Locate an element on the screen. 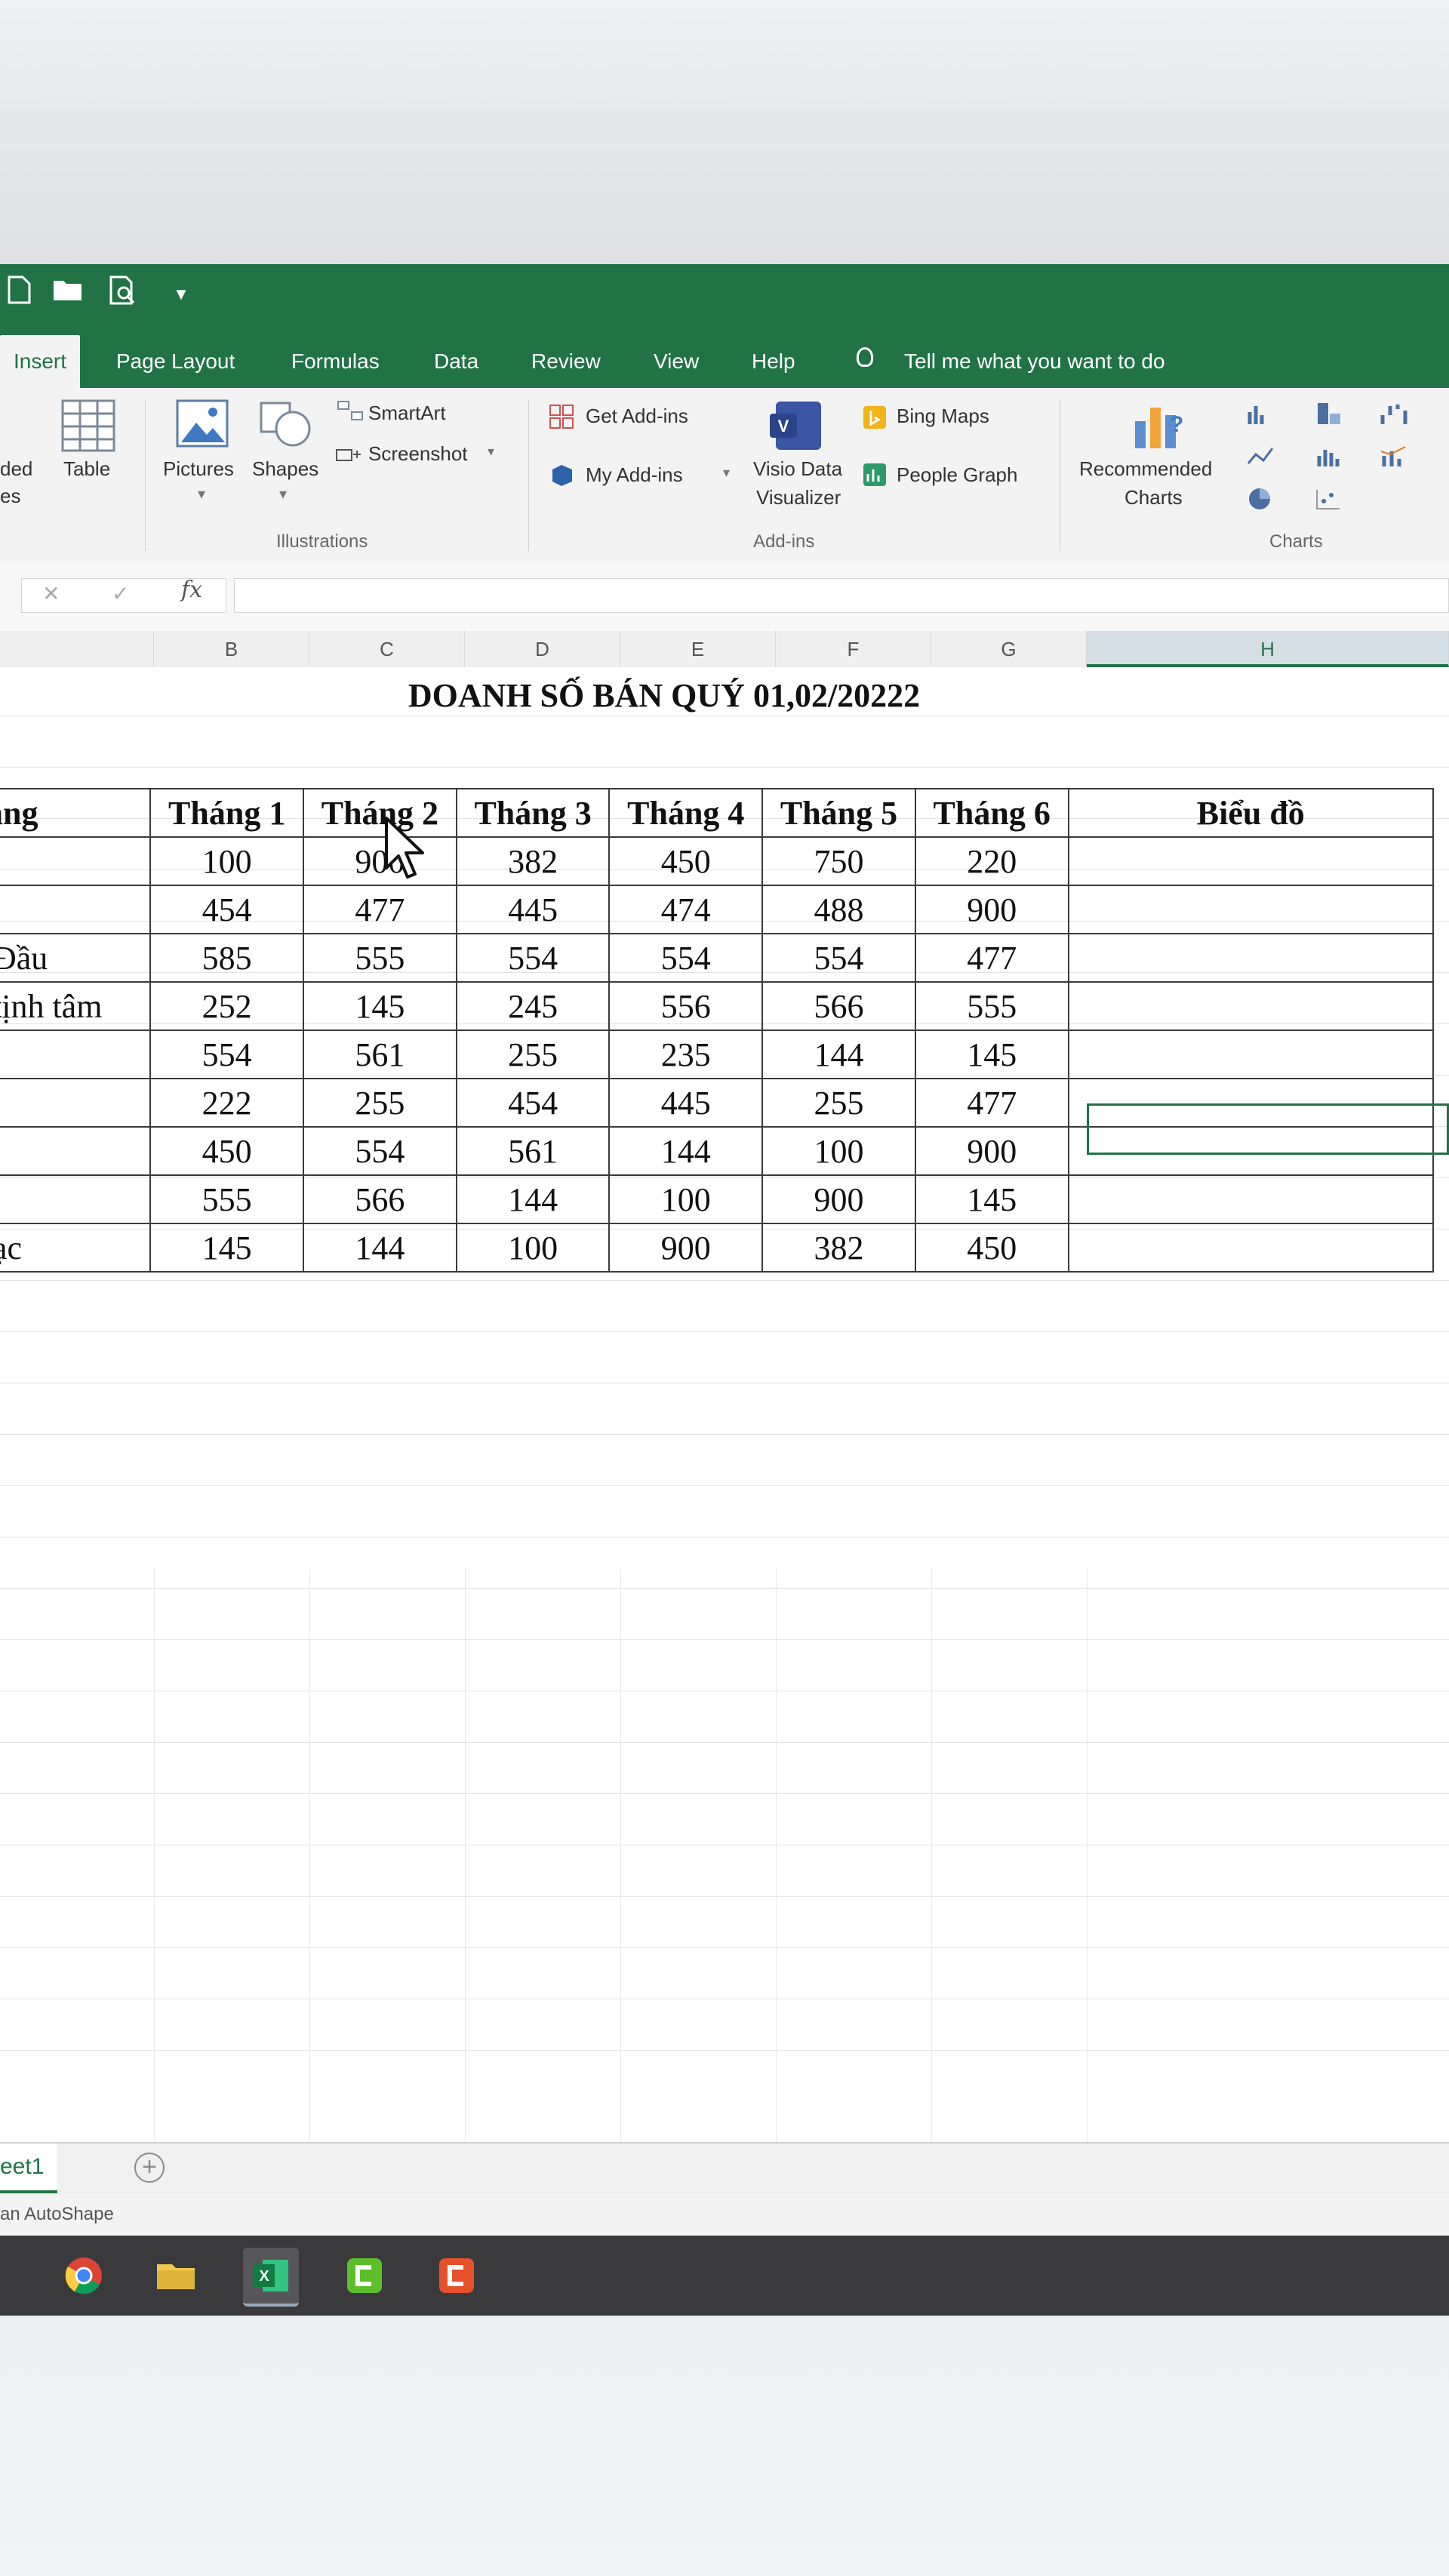 This screenshot has width=1449, height=2576. tab-insert: Insert is located at coordinates (40, 361).